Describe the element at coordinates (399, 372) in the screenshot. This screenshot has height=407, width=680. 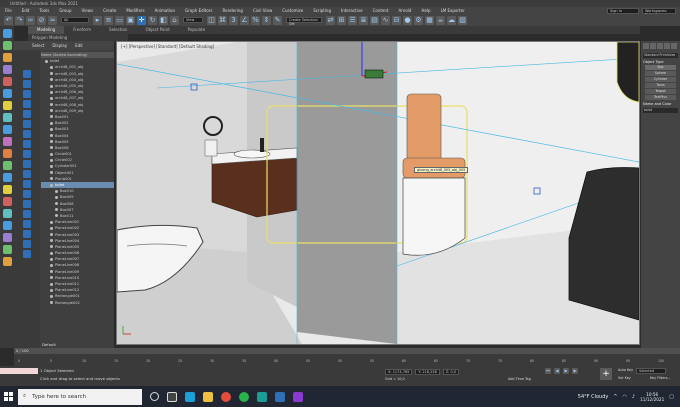
I see `coord-x: X: 1174,765` at that location.